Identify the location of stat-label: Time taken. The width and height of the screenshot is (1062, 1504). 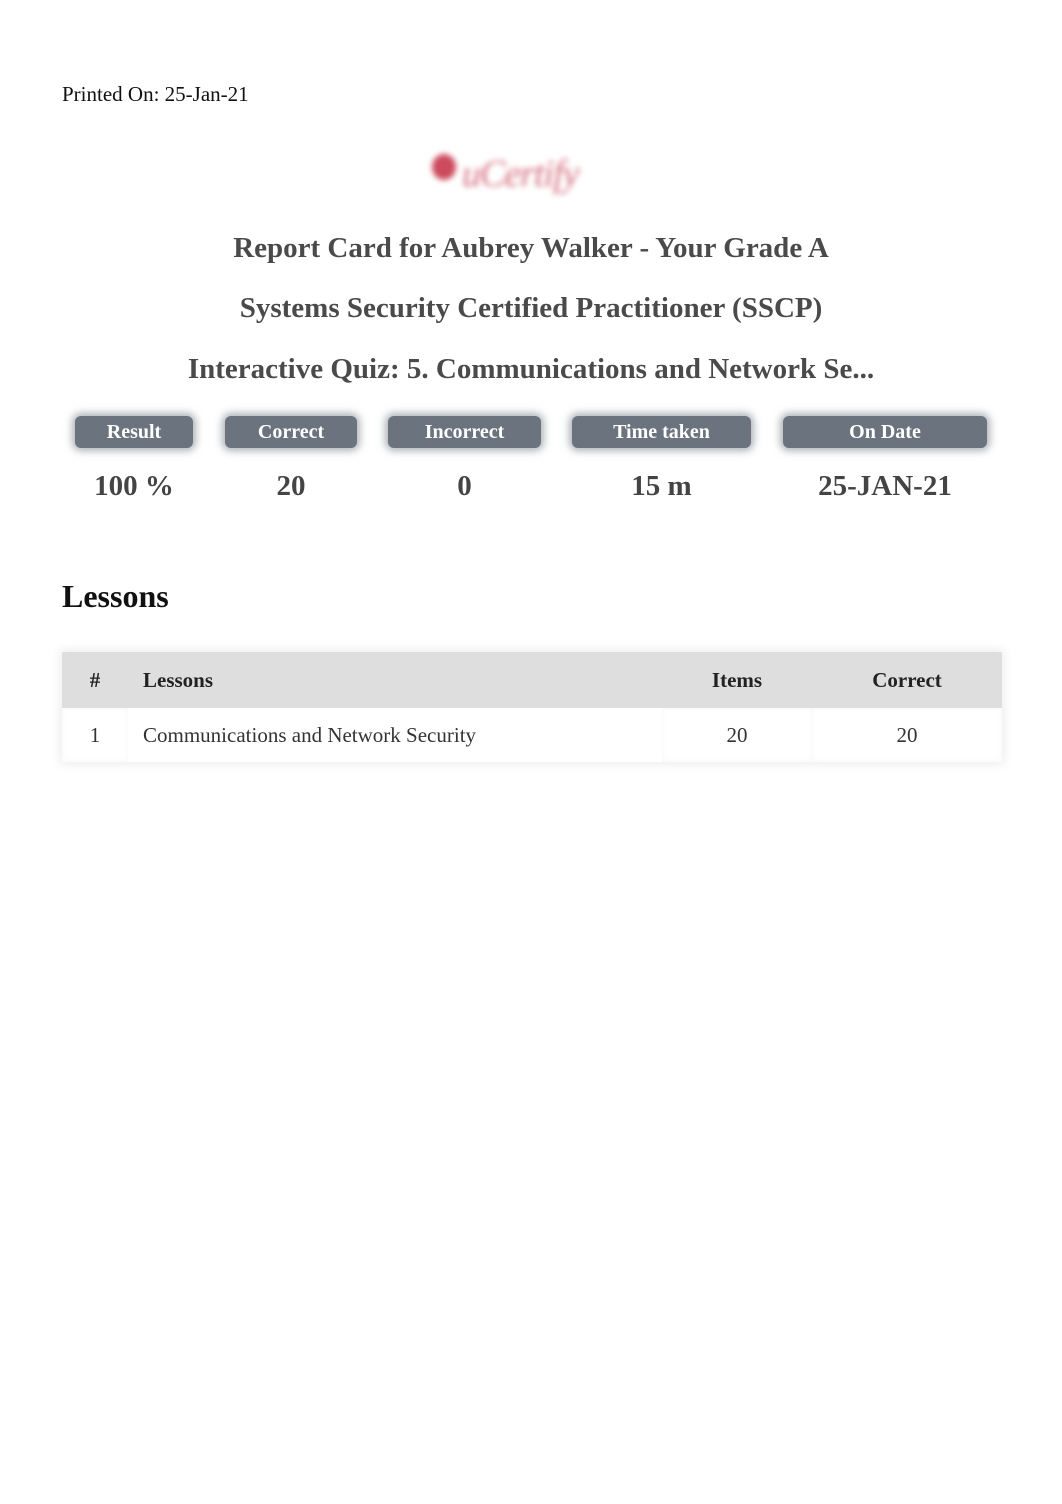
(661, 432).